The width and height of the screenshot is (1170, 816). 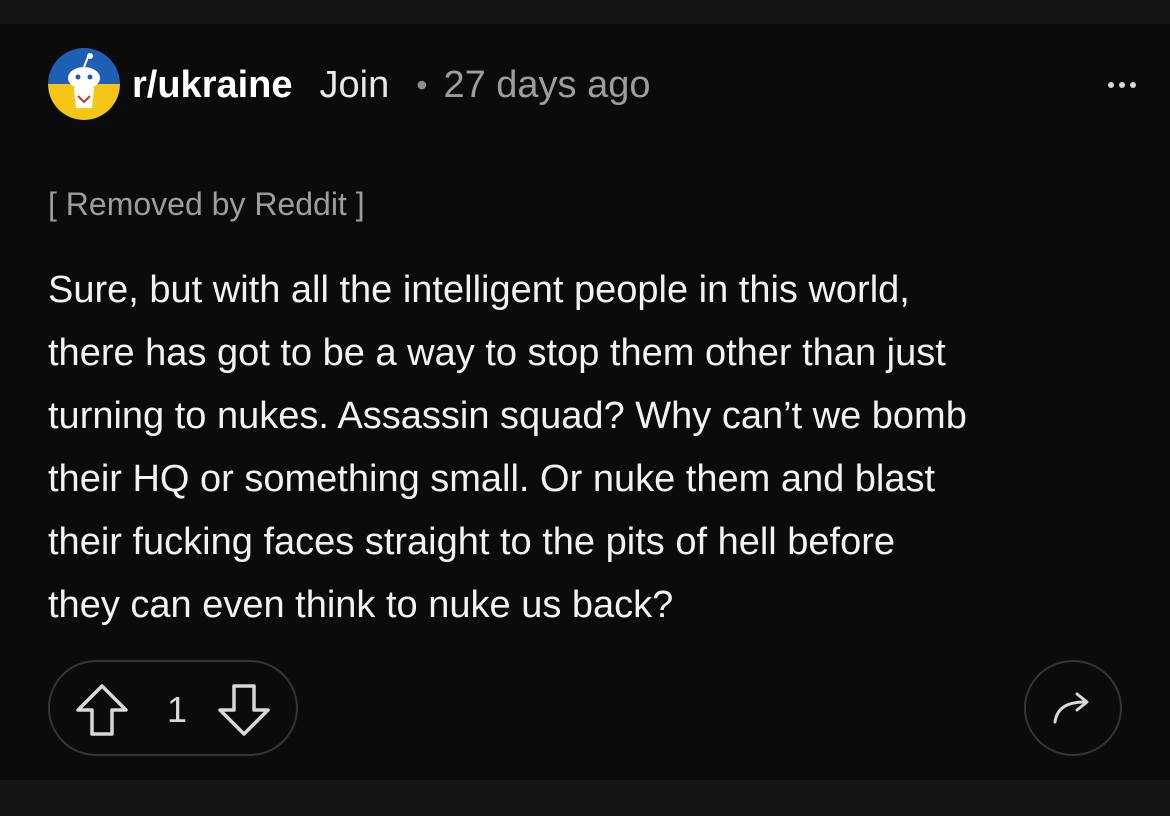 I want to click on share-arrow-icon, so click(x=1071, y=708).